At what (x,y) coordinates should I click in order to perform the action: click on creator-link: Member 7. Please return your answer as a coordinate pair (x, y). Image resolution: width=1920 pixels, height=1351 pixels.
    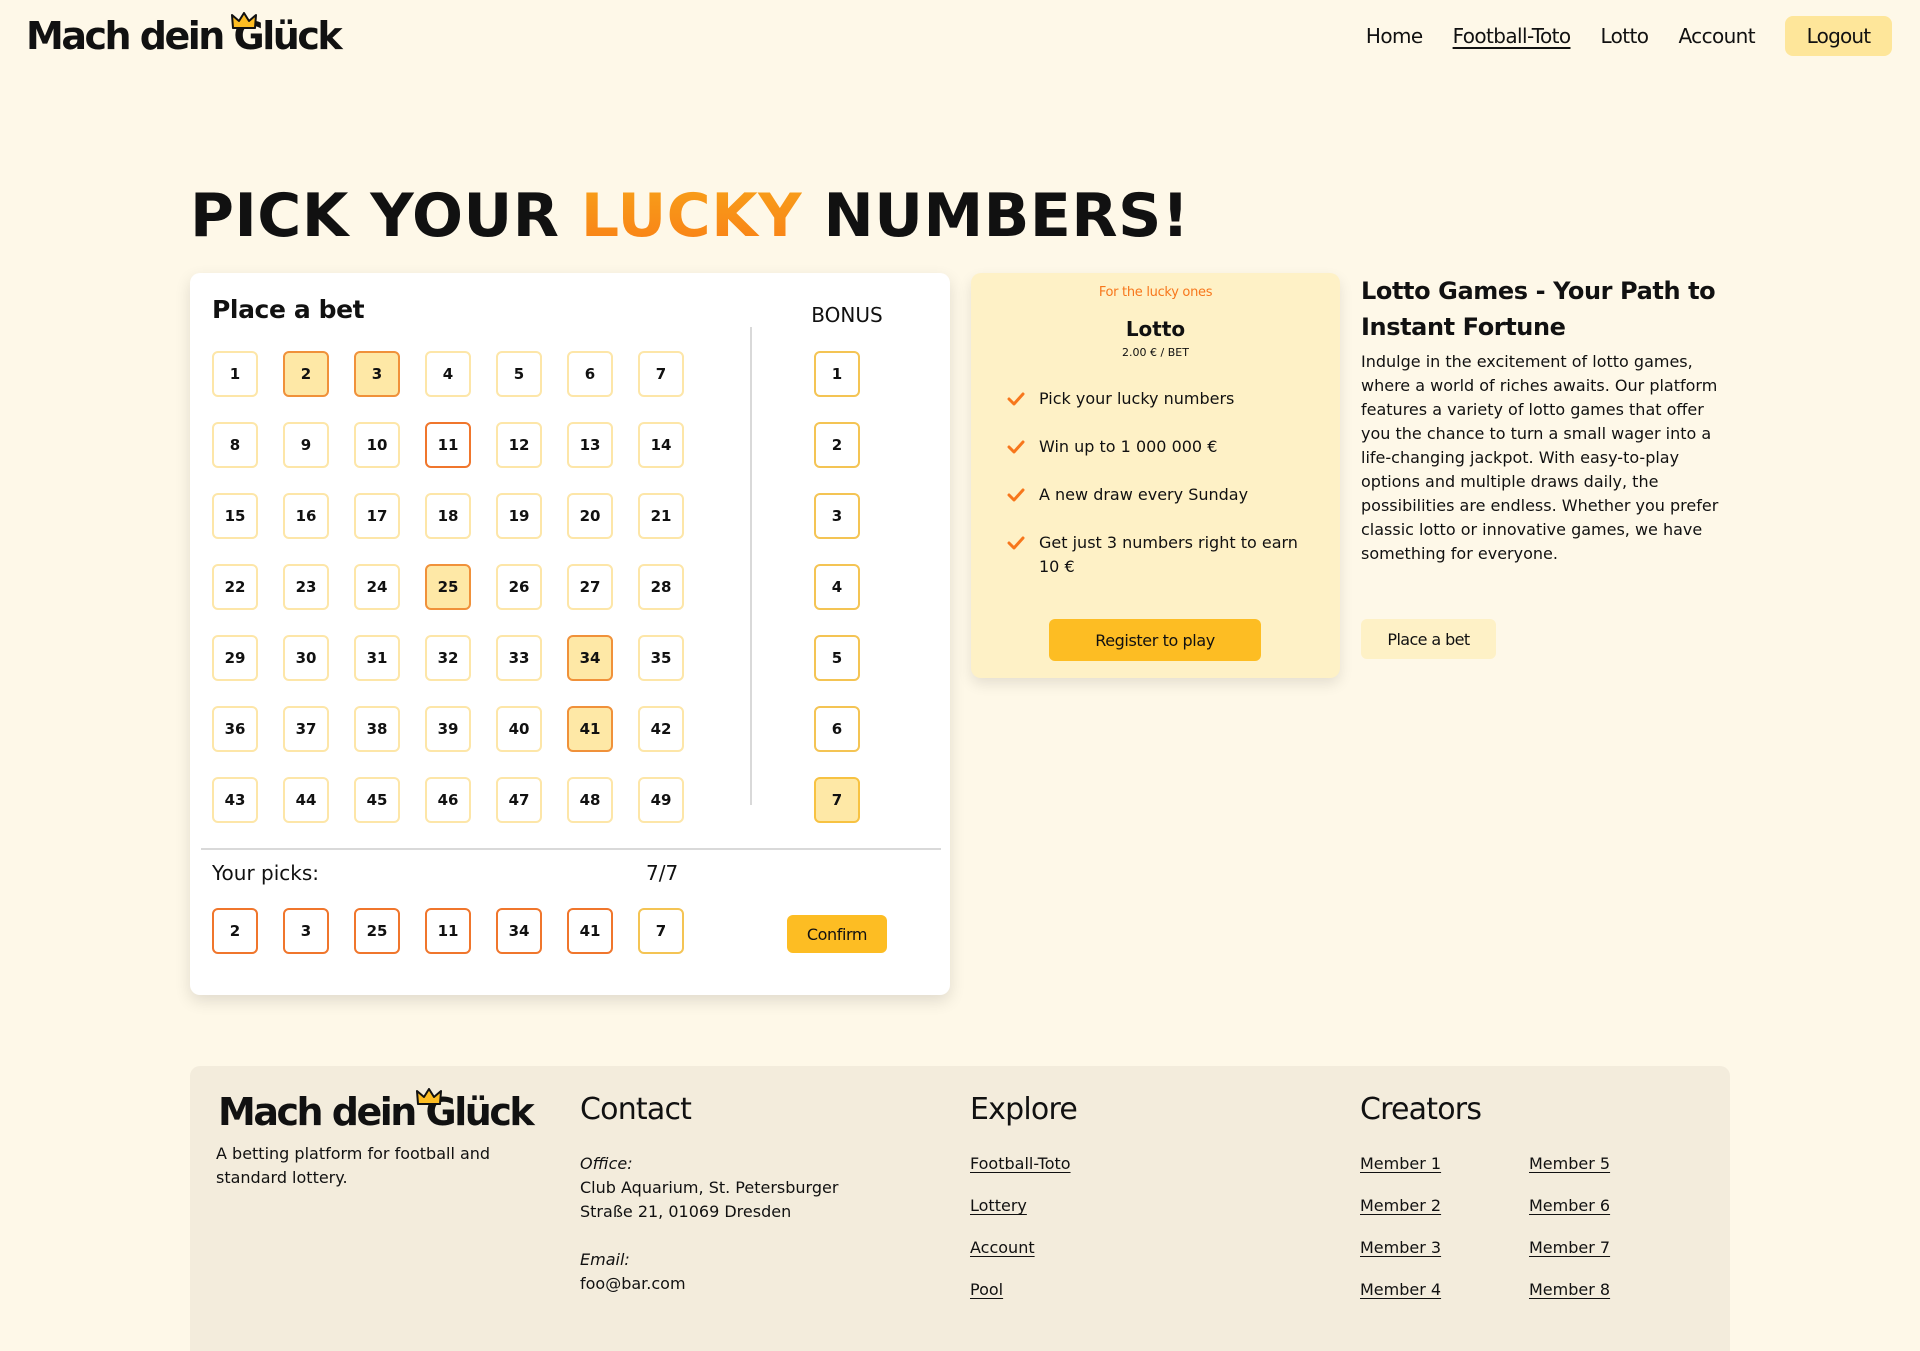
    Looking at the image, I should click on (1569, 1247).